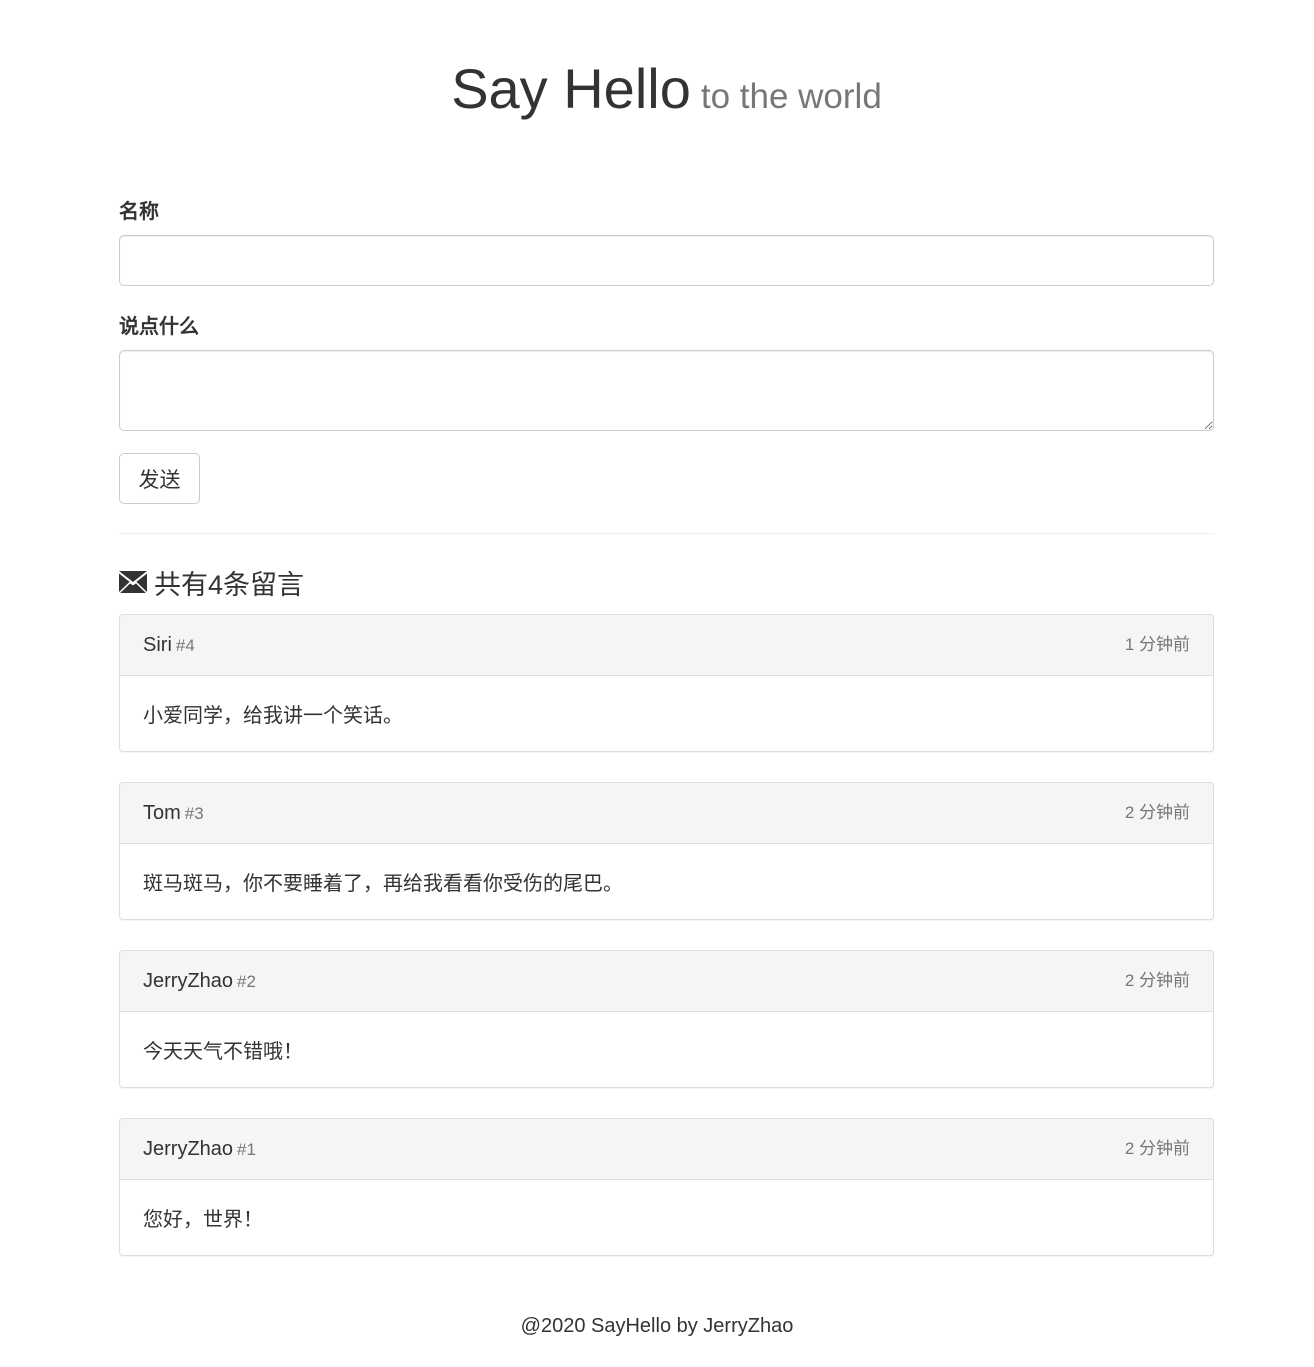  I want to click on message-card: Siri #4 1 分钟前 小爱同学，给我讲一个笑话。, so click(666, 683).